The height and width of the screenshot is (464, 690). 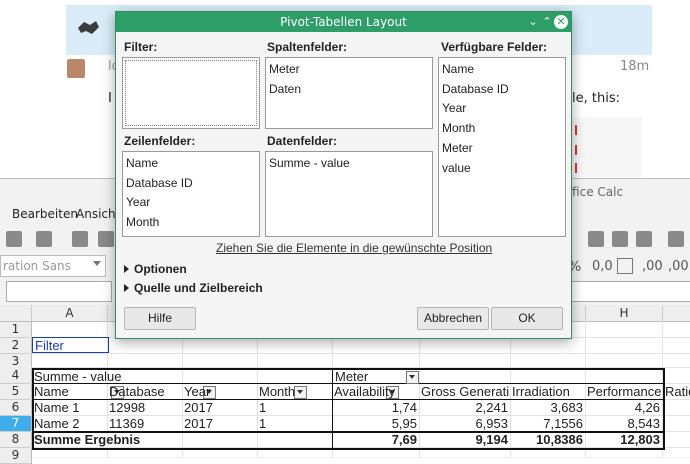 What do you see at coordinates (16, 313) in the screenshot?
I see `select-all-corner` at bounding box center [16, 313].